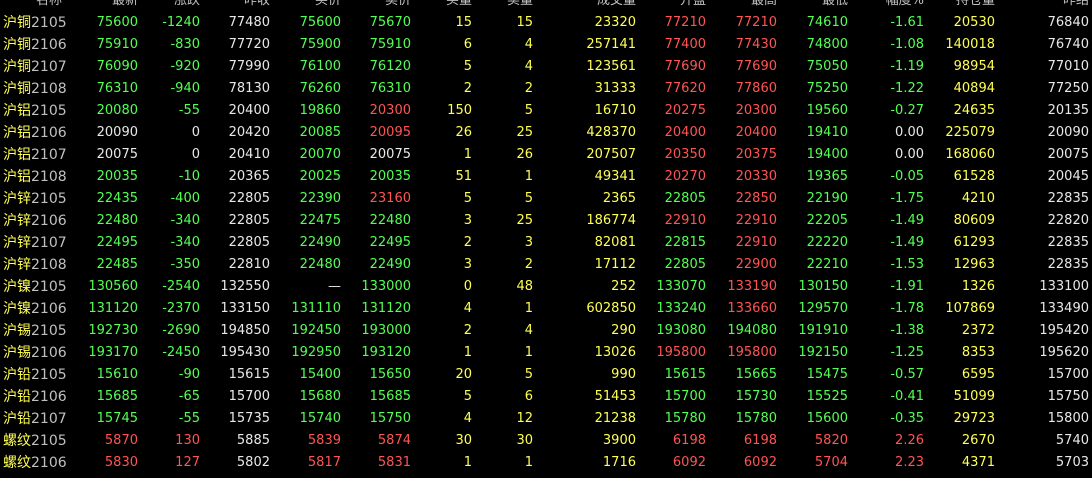  Describe the element at coordinates (104, 6) in the screenshot. I see `column-header-last: 最新` at that location.